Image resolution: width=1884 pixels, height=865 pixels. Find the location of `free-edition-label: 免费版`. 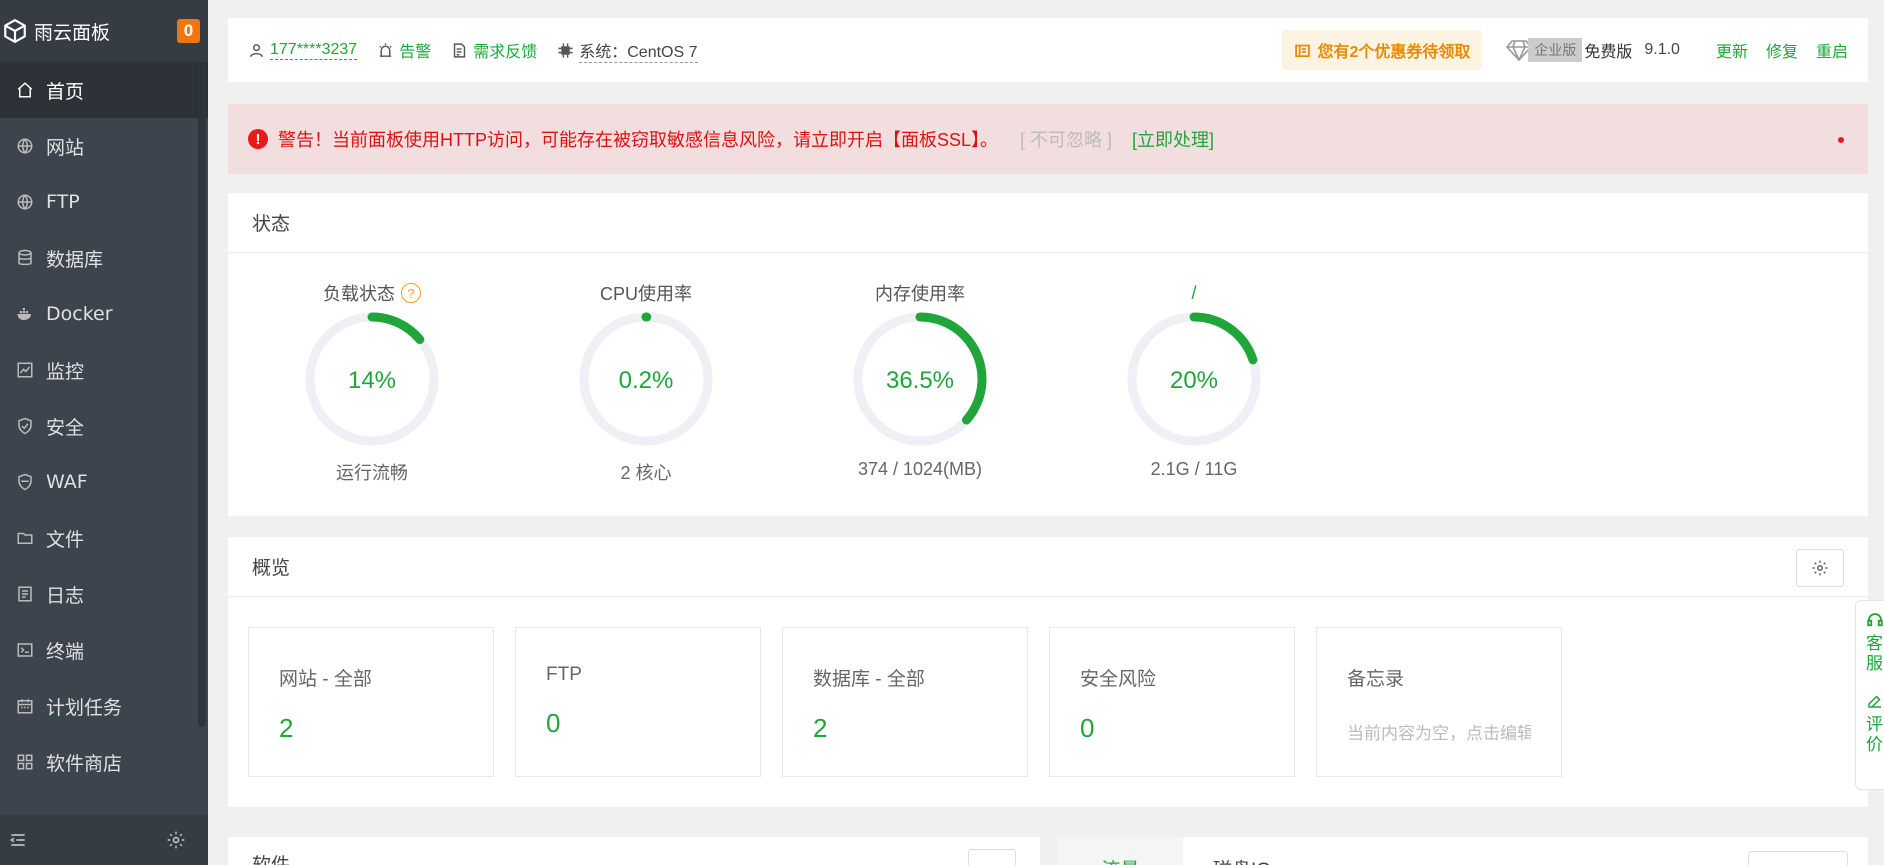

free-edition-label: 免费版 is located at coordinates (1608, 52).